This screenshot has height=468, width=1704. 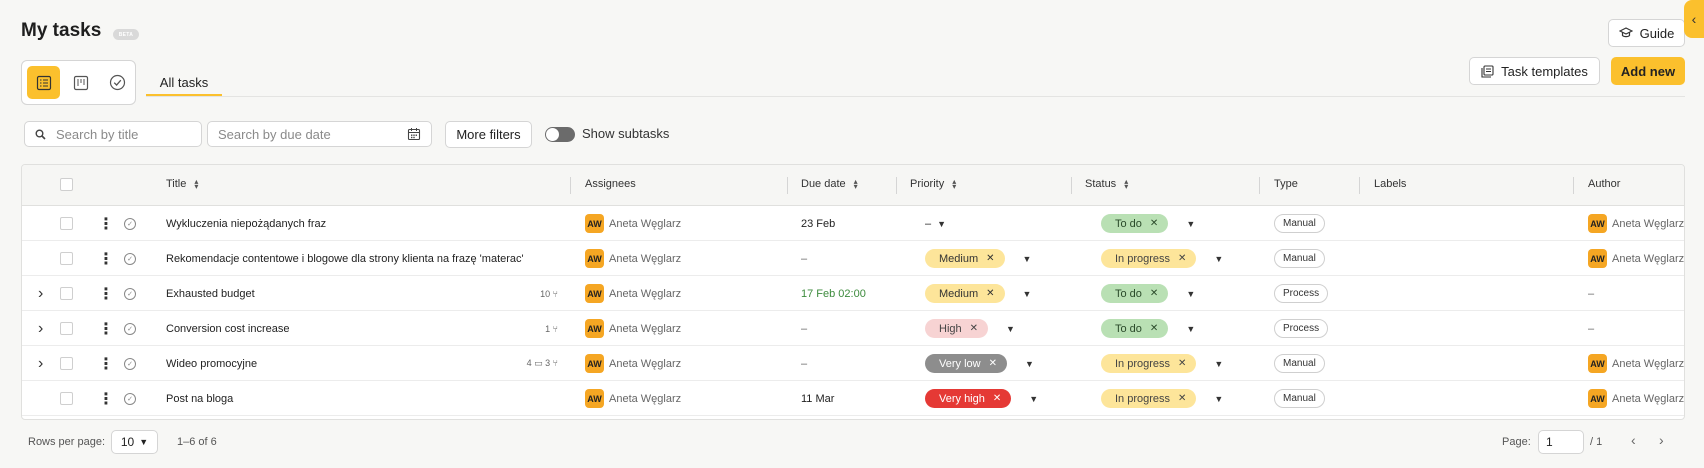 What do you see at coordinates (560, 134) in the screenshot?
I see `show-subtasks-toggle` at bounding box center [560, 134].